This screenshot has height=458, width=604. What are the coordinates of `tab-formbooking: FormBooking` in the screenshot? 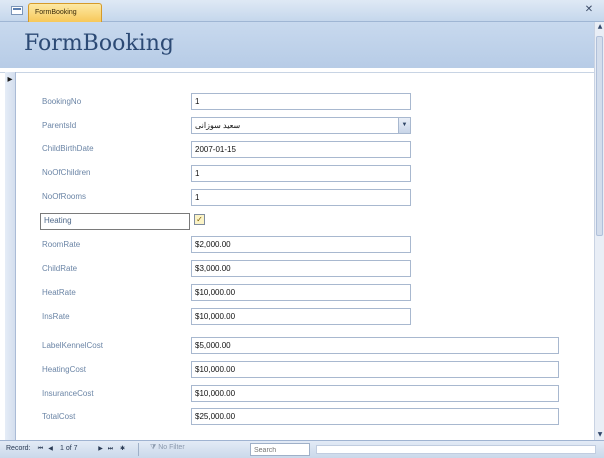 It's located at (65, 12).